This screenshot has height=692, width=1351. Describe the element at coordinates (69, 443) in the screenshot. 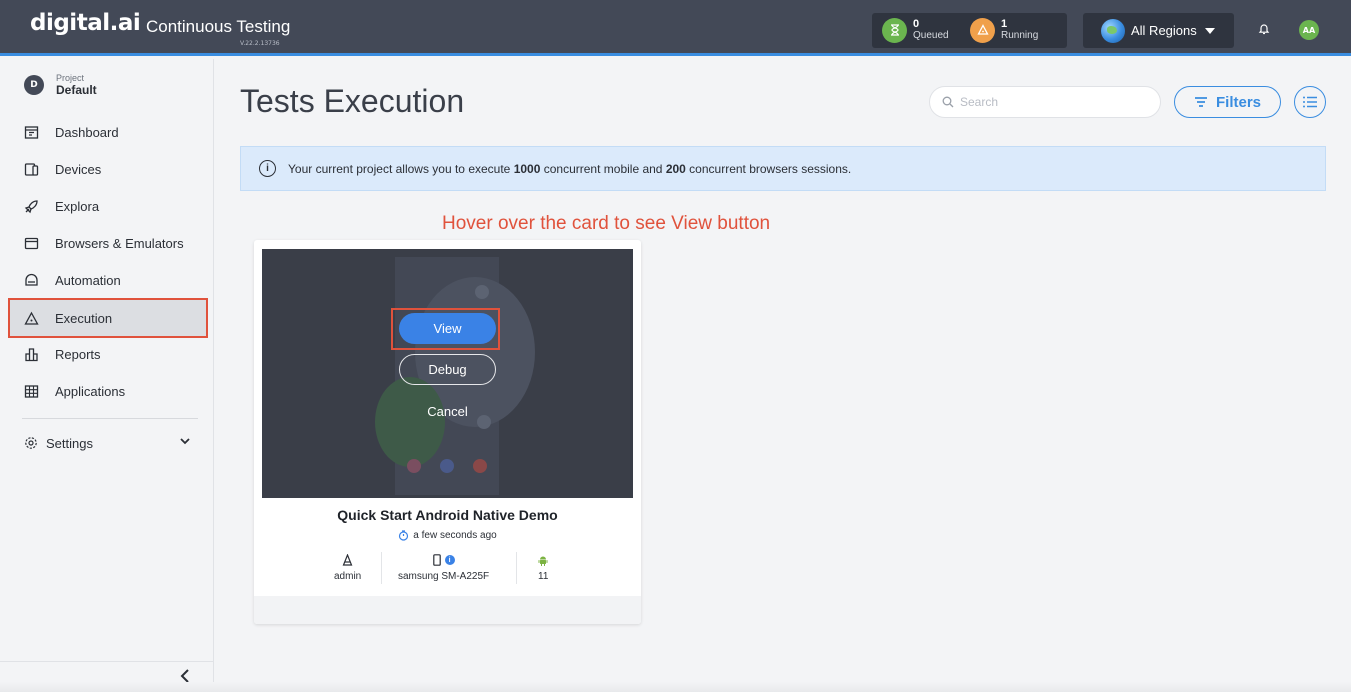

I see `sidebar-item-label: Settings` at that location.